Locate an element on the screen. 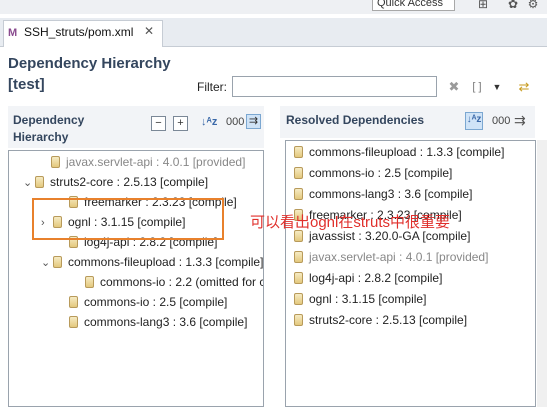 The height and width of the screenshot is (407, 547). sort-resolved-icon: ↓ᴬz is located at coordinates (474, 121).